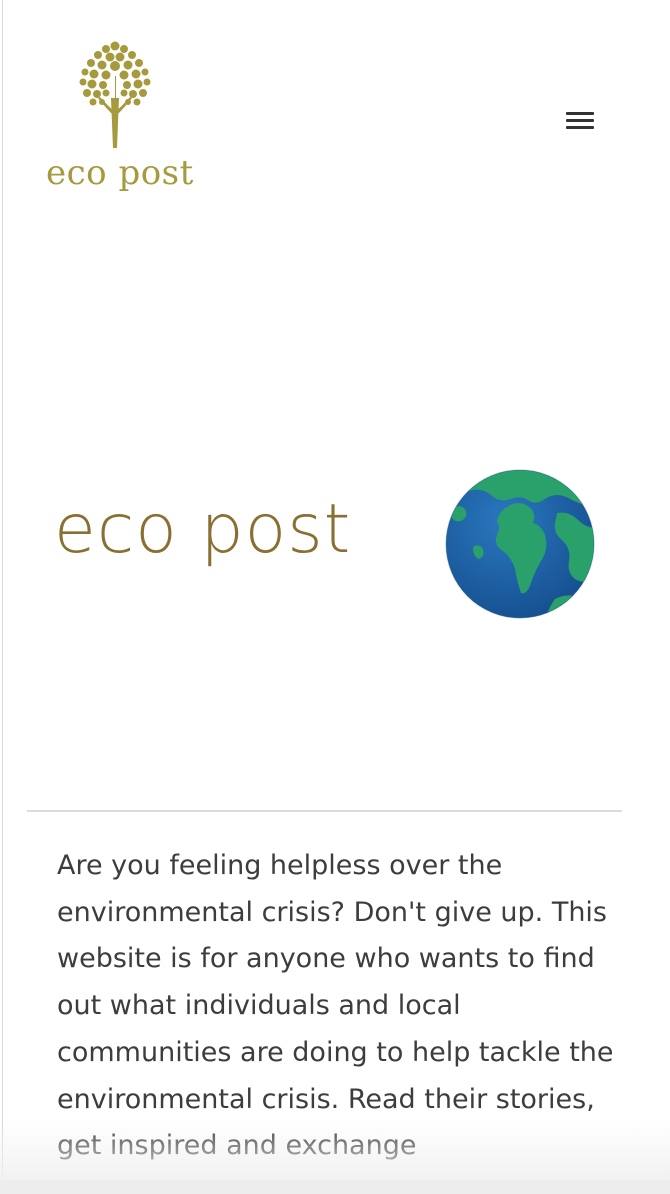  Describe the element at coordinates (115, 94) in the screenshot. I see `tree-logo-icon` at that location.